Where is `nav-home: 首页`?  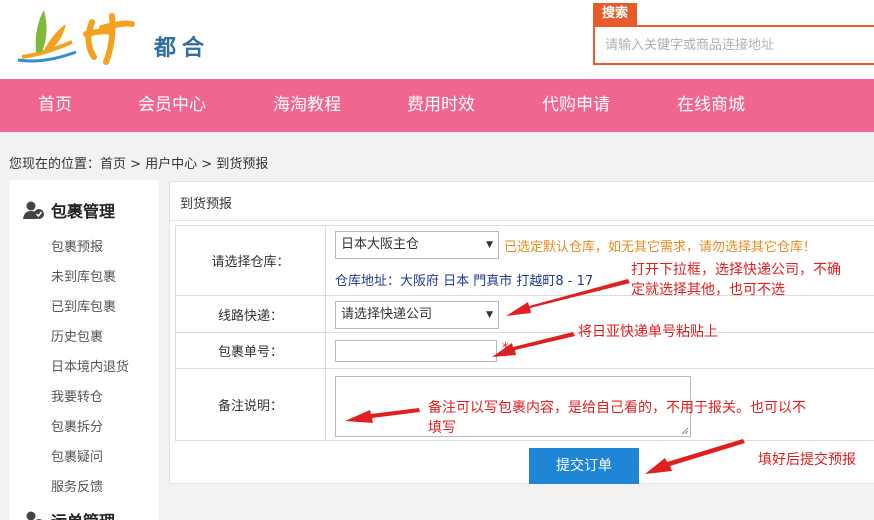
nav-home: 首页 is located at coordinates (55, 105).